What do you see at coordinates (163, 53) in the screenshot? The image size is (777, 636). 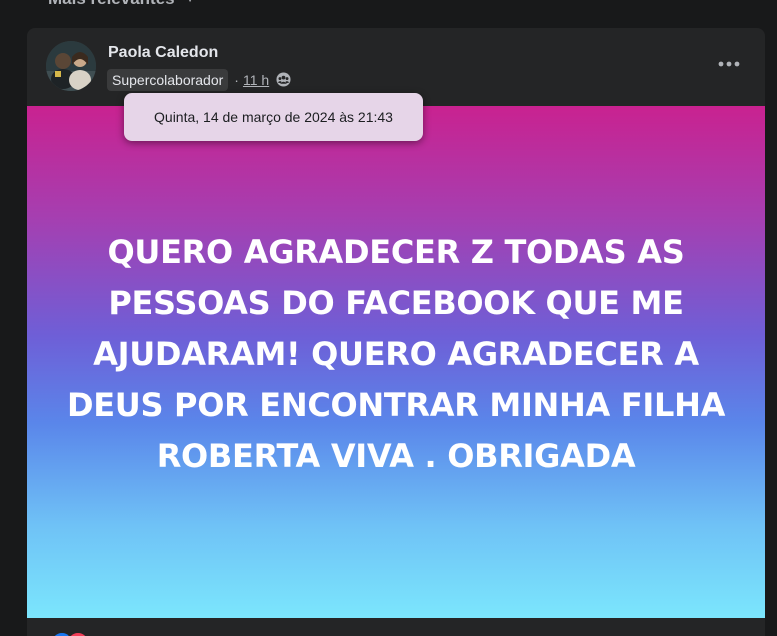 I see `author-name: Paola Caledon` at bounding box center [163, 53].